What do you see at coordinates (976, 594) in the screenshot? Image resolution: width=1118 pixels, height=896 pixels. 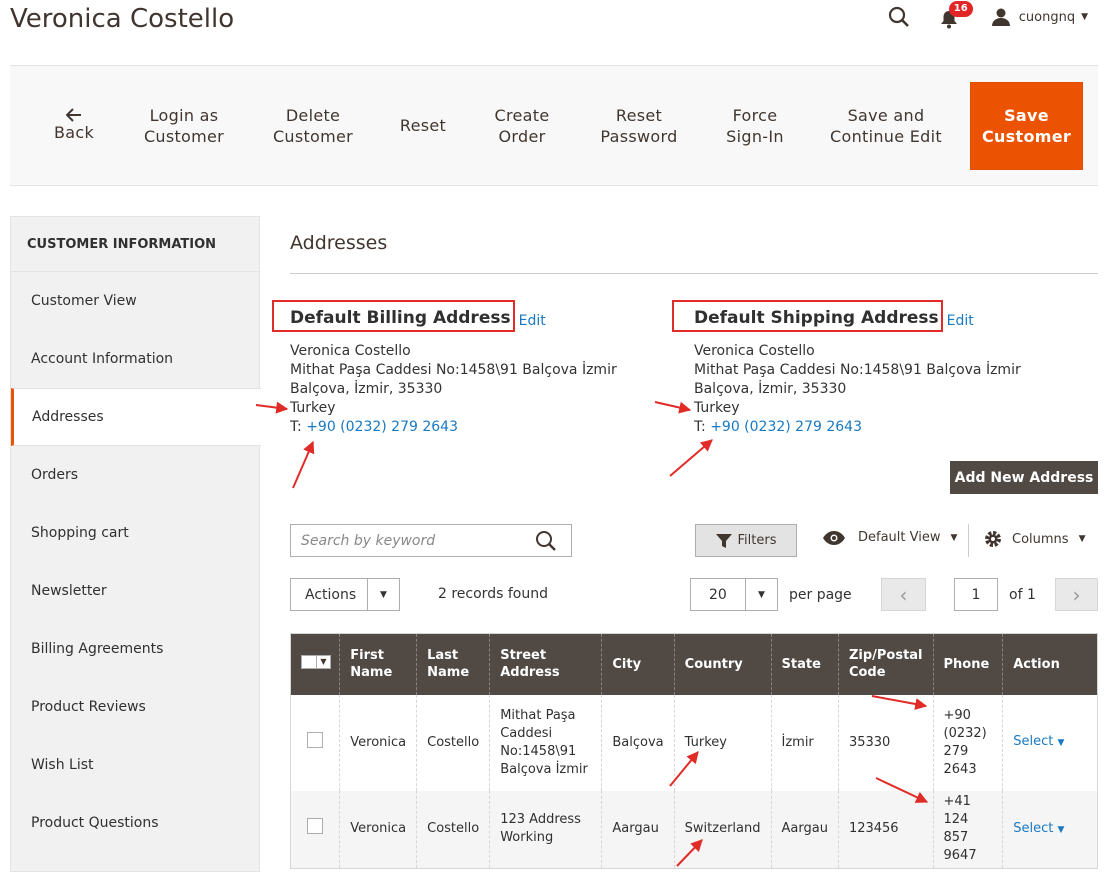 I see `current-page-input` at bounding box center [976, 594].